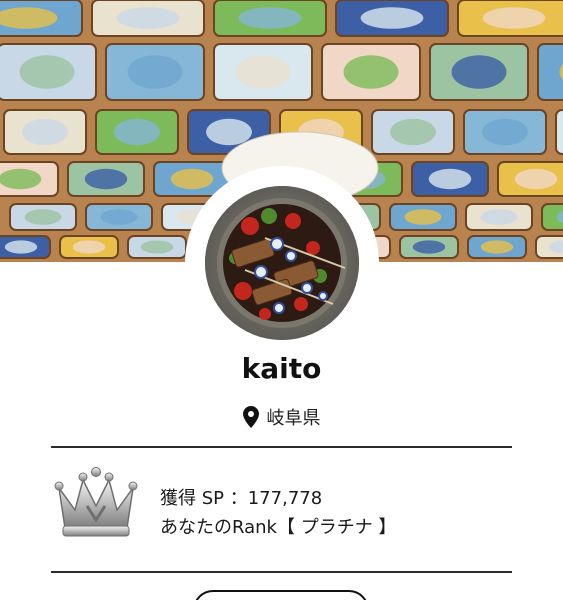 The height and width of the screenshot is (600, 563). I want to click on location-text: 岐阜県, so click(293, 418).